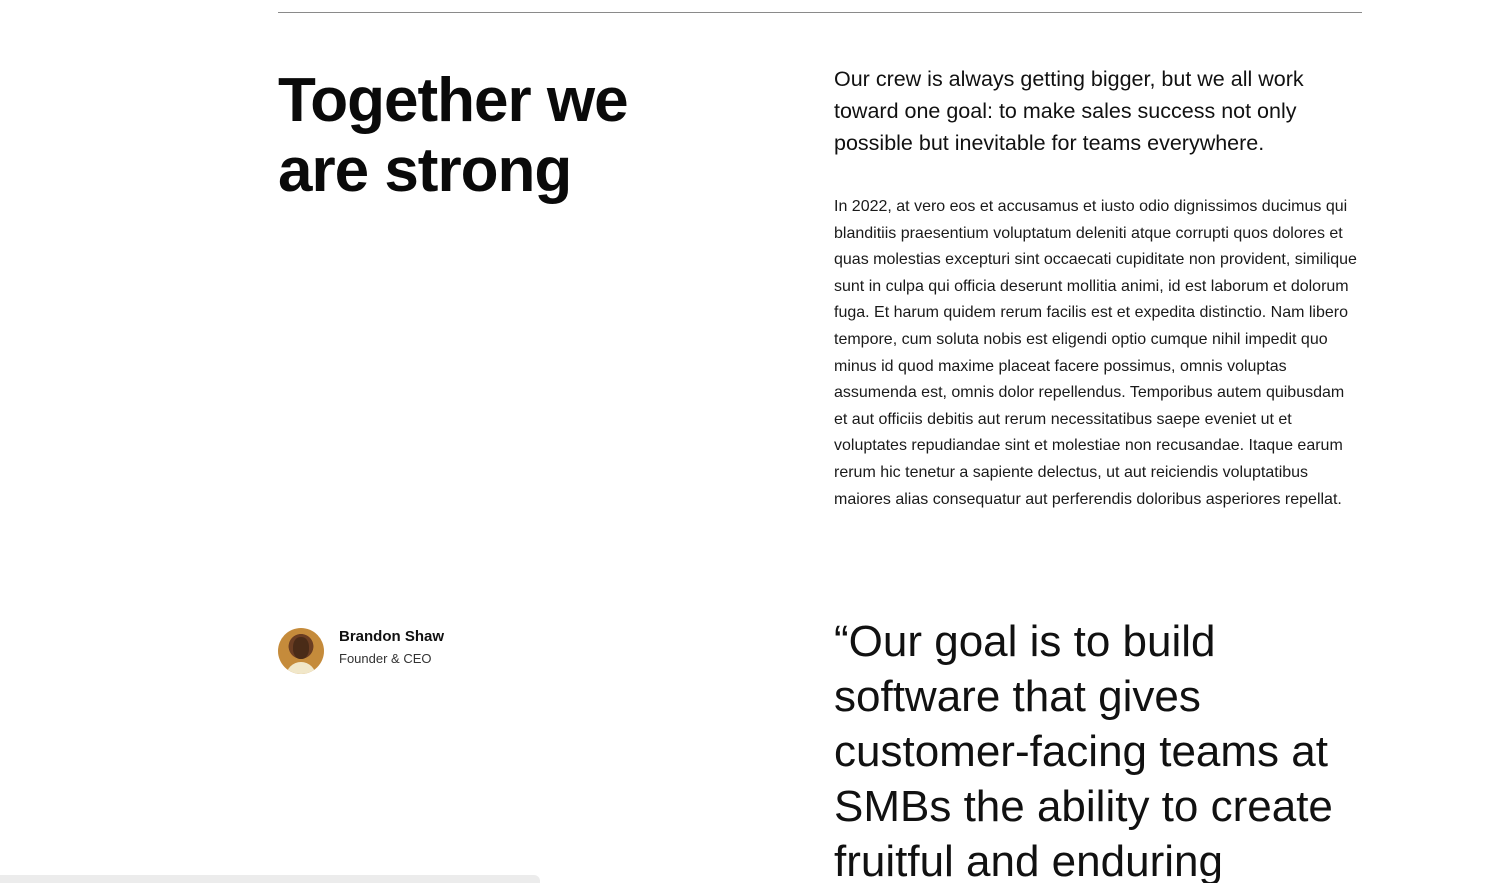 This screenshot has height=883, width=1512. What do you see at coordinates (391, 647) in the screenshot?
I see `author-info: Brandon Shaw Founder & CEO` at bounding box center [391, 647].